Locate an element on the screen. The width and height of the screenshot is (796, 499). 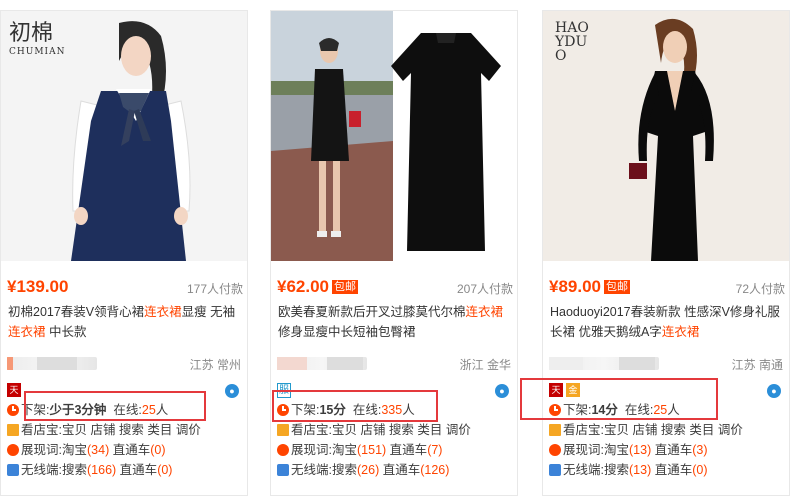
keywords-row: 展现词:淘宝(13) 直通车(3) is located at coordinates (628, 450).